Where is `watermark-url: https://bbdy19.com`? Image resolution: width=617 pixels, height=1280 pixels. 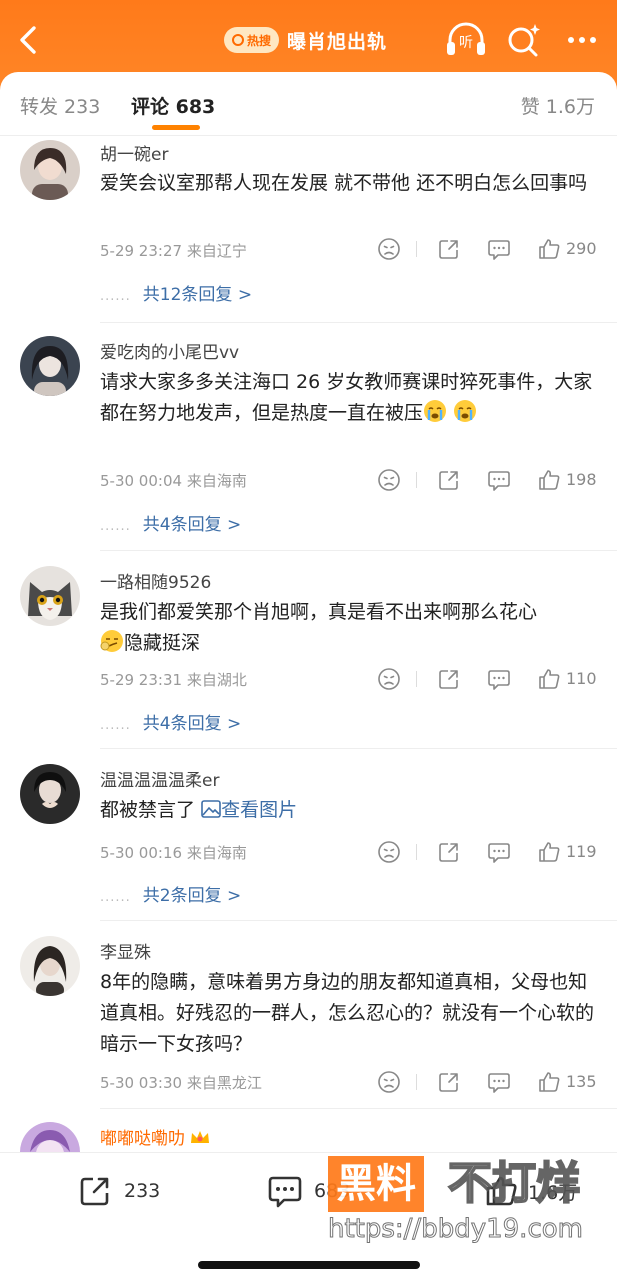
watermark-url: https://bbdy19.com is located at coordinates (456, 1229).